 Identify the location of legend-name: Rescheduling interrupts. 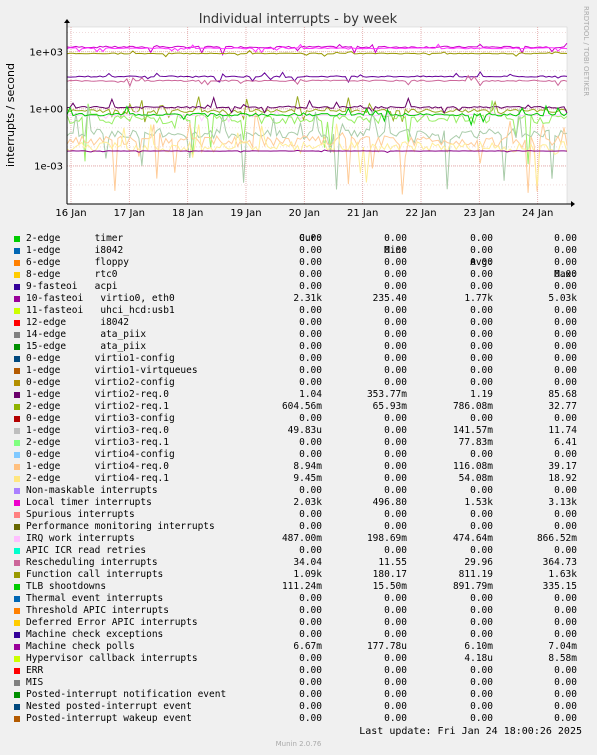
(92, 562).